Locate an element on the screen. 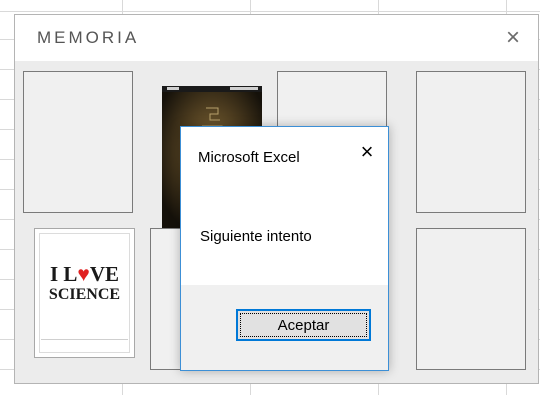  memory-card-5: I L♥VE SCIENCE is located at coordinates (84, 293).